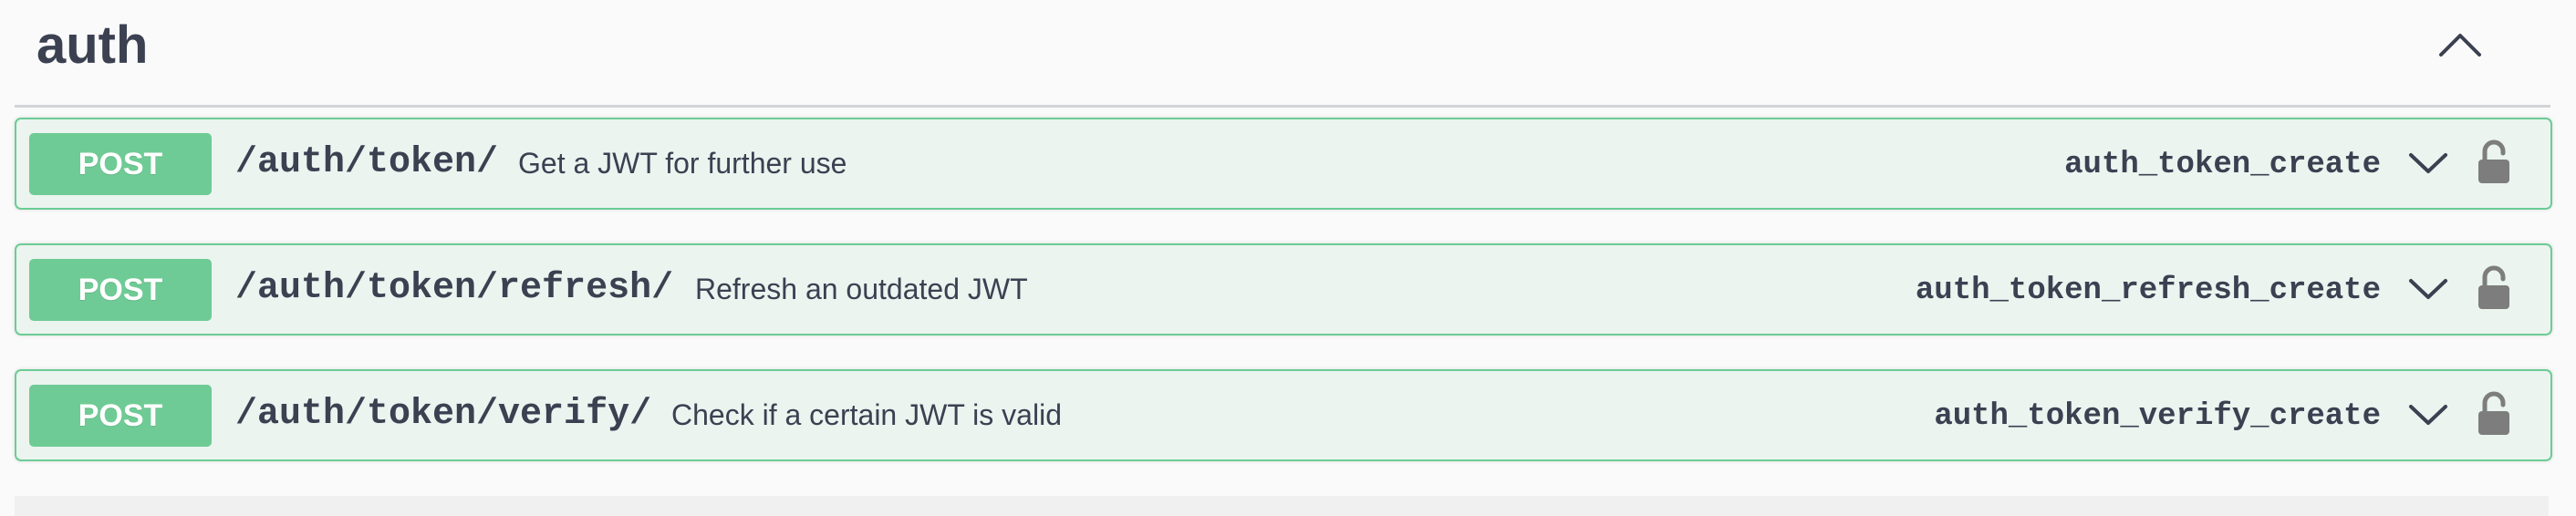  Describe the element at coordinates (861, 289) in the screenshot. I see `operation-summary: Refresh an outdated JWT` at that location.